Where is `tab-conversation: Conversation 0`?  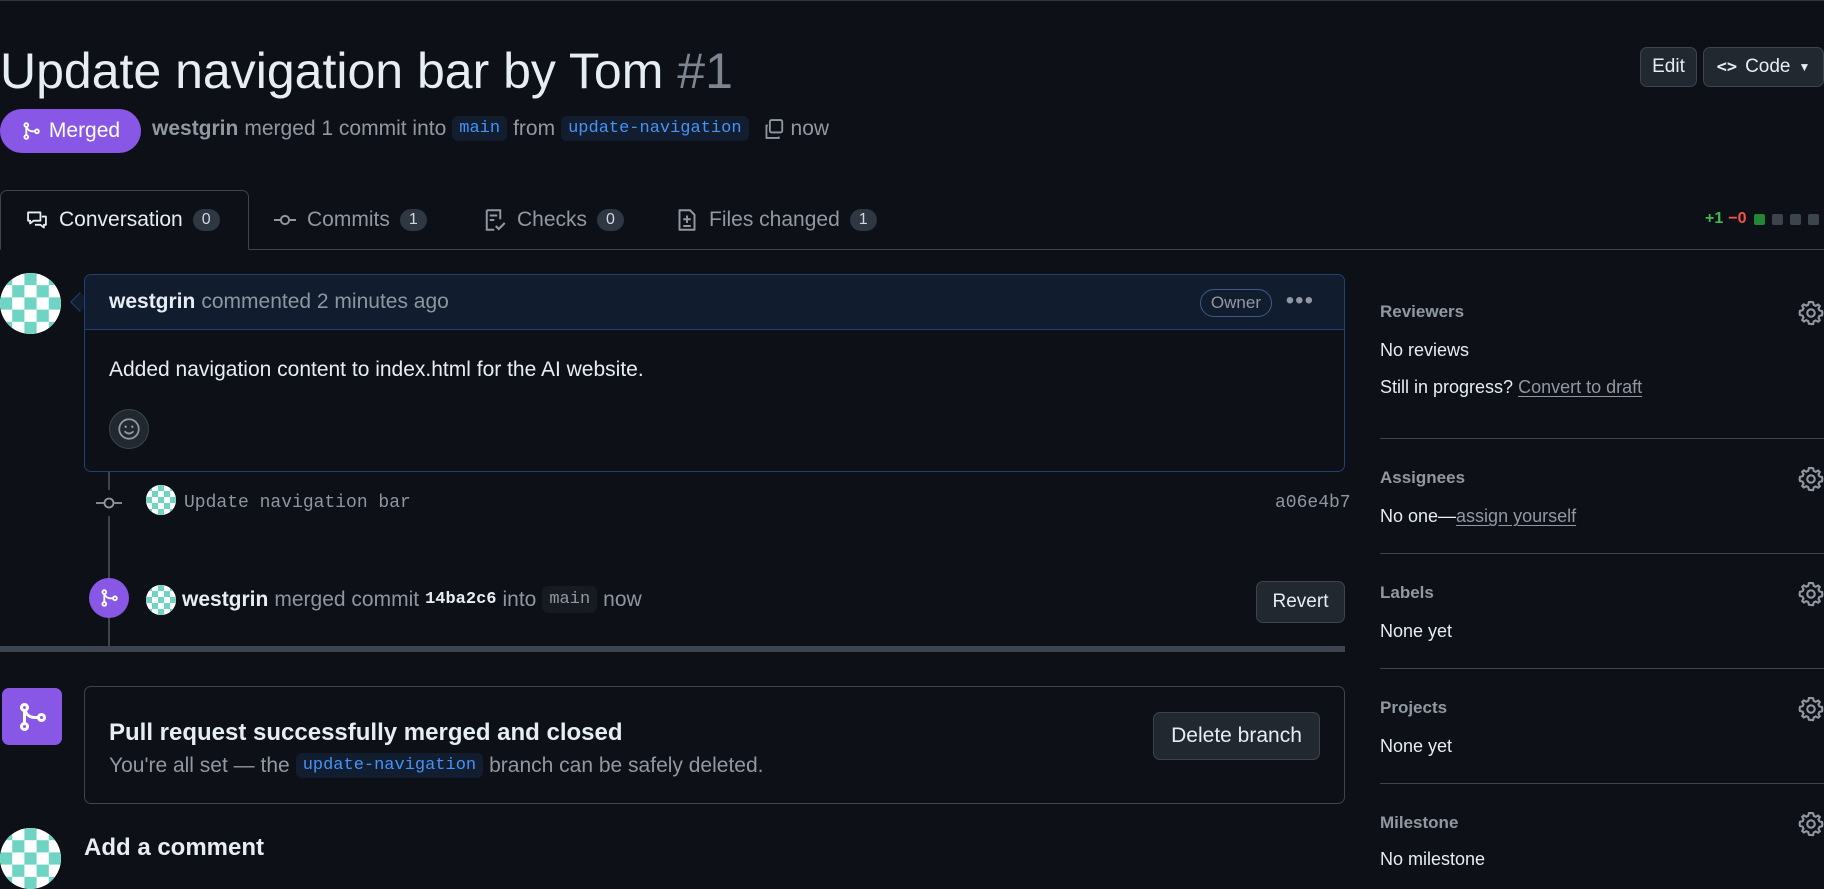
tab-conversation: Conversation 0 is located at coordinates (124, 220).